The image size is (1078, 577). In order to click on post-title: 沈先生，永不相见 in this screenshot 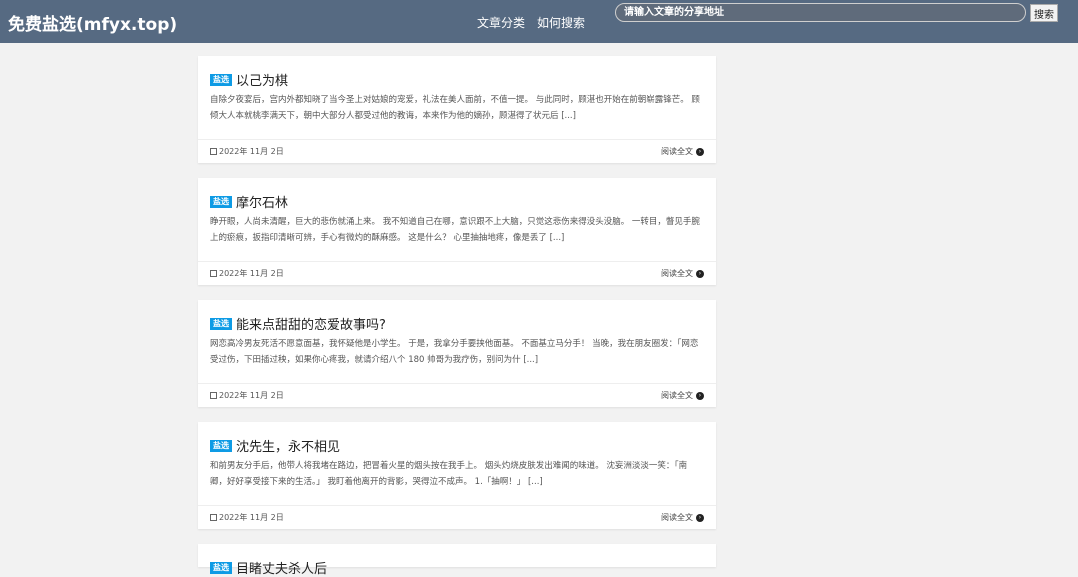, I will do `click(288, 445)`.